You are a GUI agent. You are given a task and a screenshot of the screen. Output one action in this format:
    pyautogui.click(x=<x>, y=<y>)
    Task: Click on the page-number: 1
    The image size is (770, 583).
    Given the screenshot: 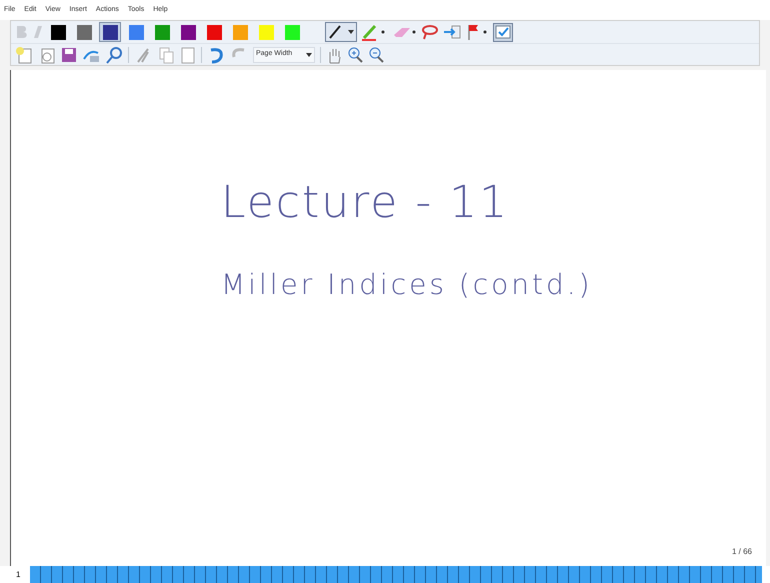 What is the action you would take?
    pyautogui.click(x=18, y=574)
    